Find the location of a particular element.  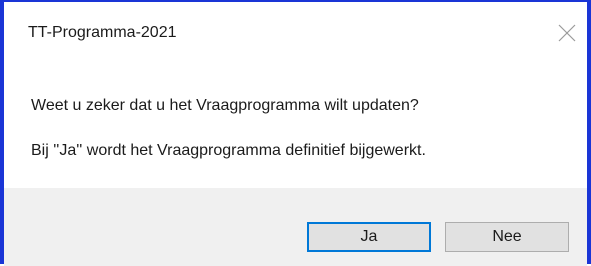

yes-button: Ja is located at coordinates (369, 237).